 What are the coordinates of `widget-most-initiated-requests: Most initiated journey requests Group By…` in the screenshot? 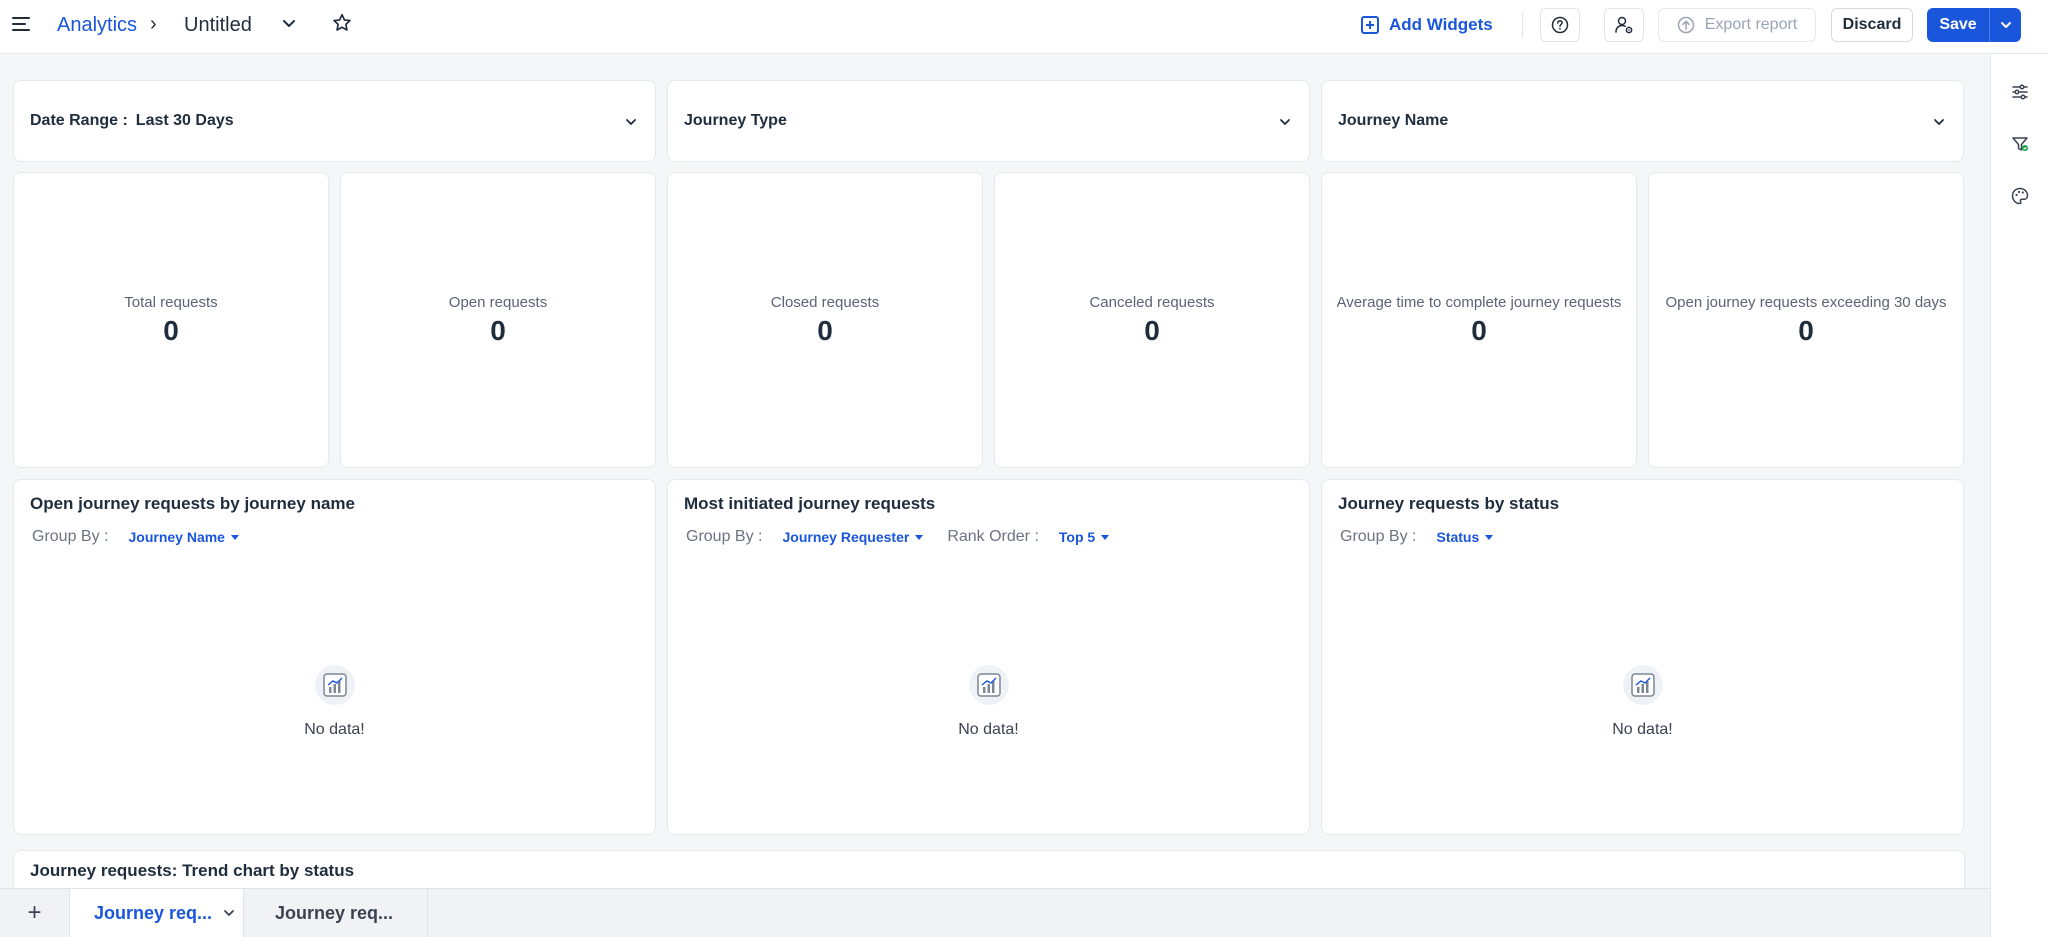 It's located at (988, 657).